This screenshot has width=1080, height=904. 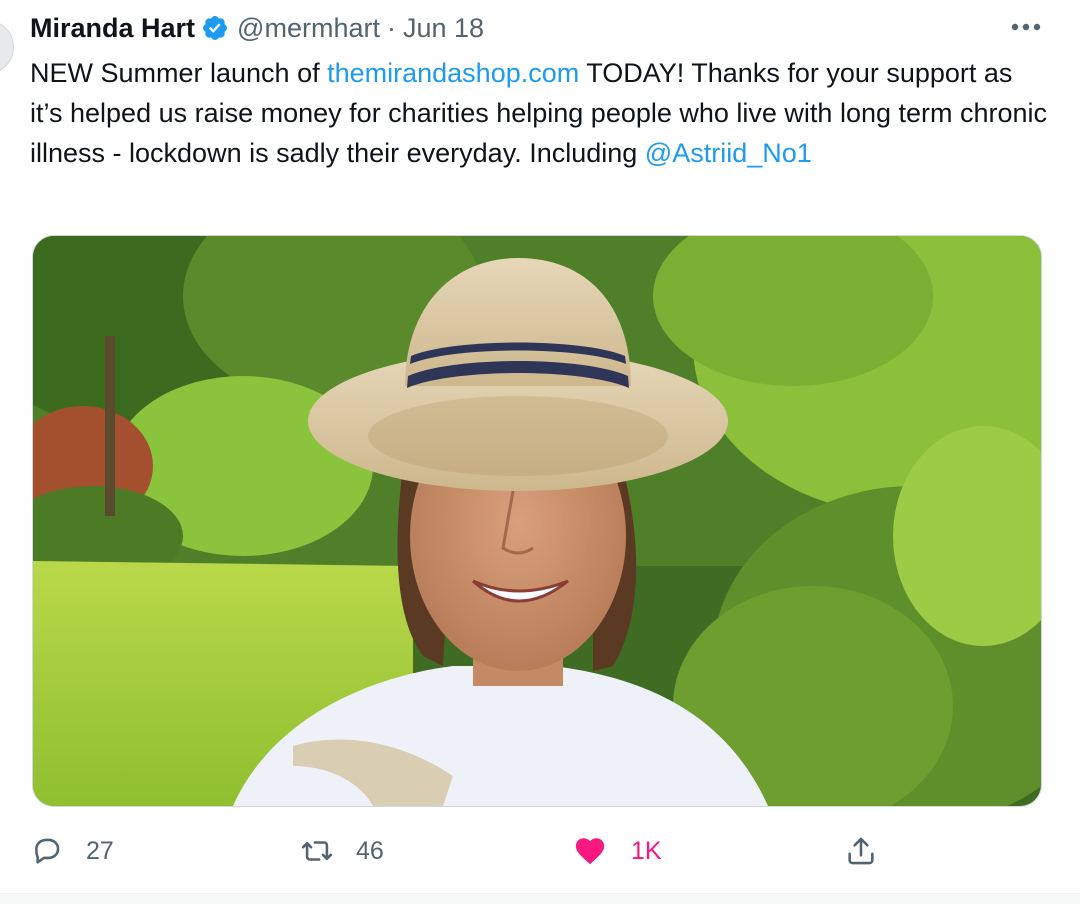 What do you see at coordinates (540, 851) in the screenshot?
I see `tweet-actions: 27 46 1K` at bounding box center [540, 851].